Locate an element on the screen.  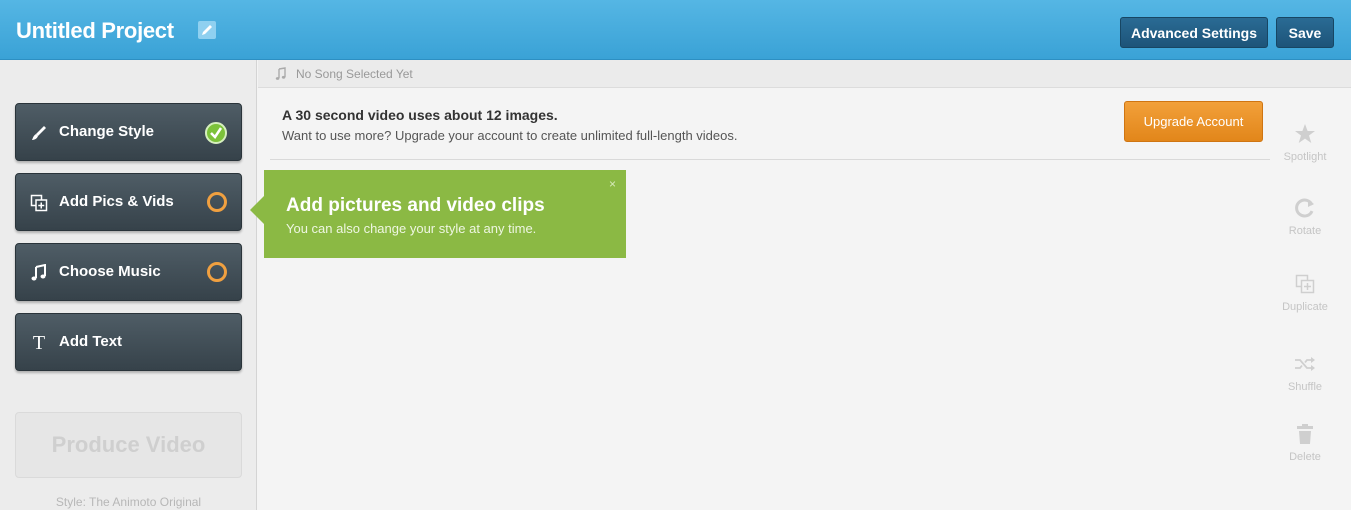
rotate-icon is located at coordinates (1305, 208).